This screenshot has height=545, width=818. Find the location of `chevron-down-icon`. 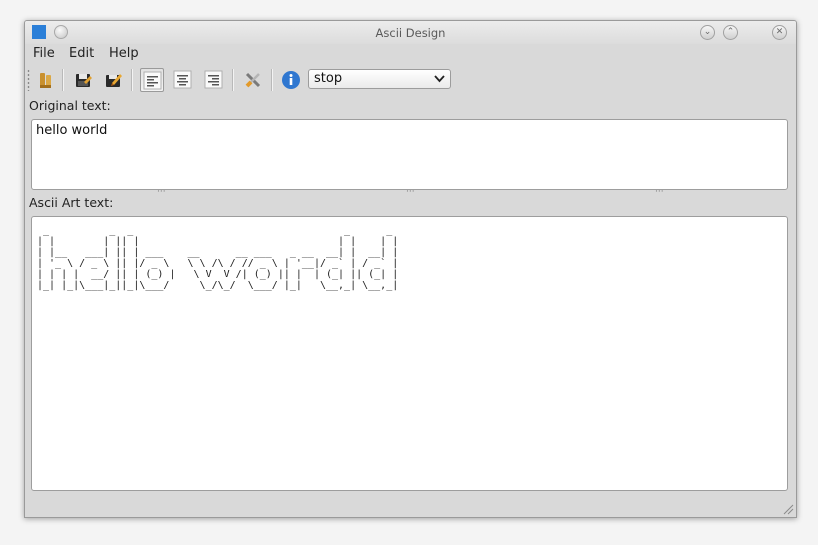

chevron-down-icon is located at coordinates (439, 79).